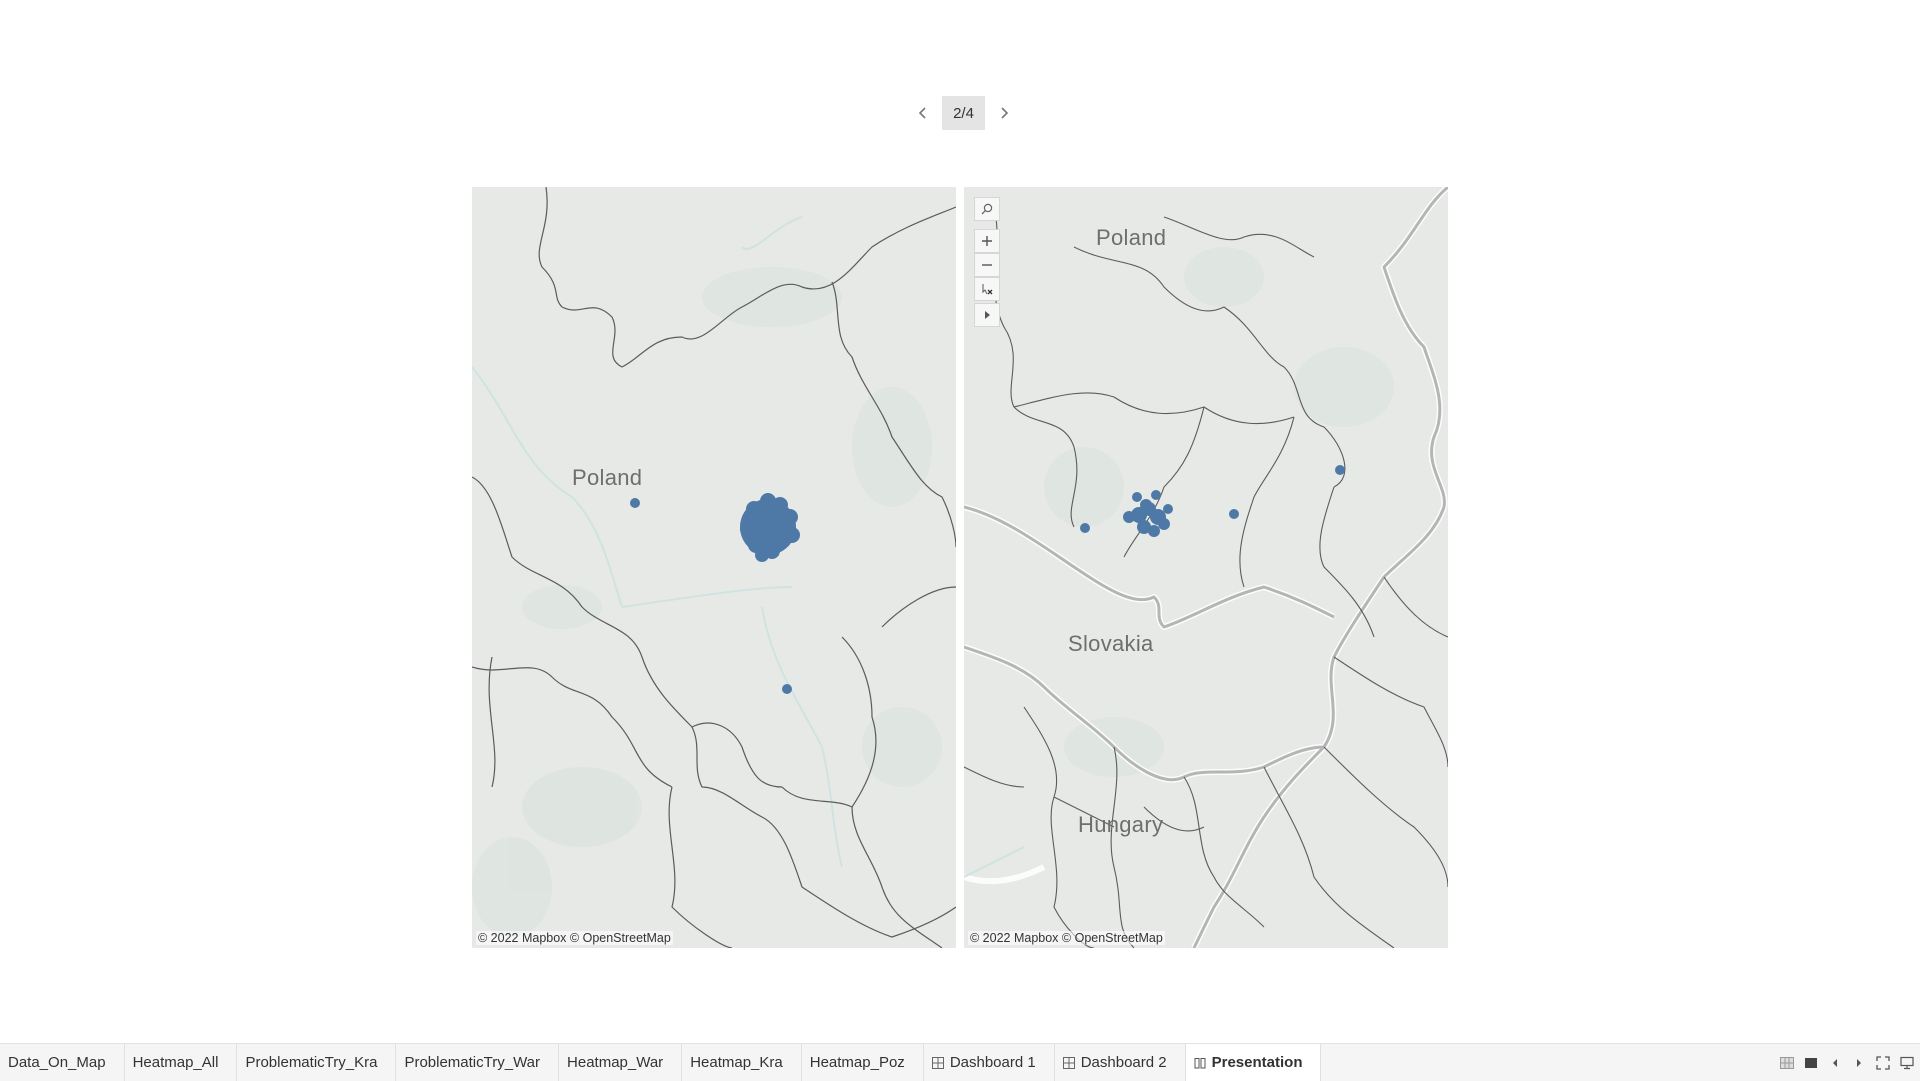 This screenshot has width=1920, height=1081. I want to click on story-prev-button, so click(923, 113).